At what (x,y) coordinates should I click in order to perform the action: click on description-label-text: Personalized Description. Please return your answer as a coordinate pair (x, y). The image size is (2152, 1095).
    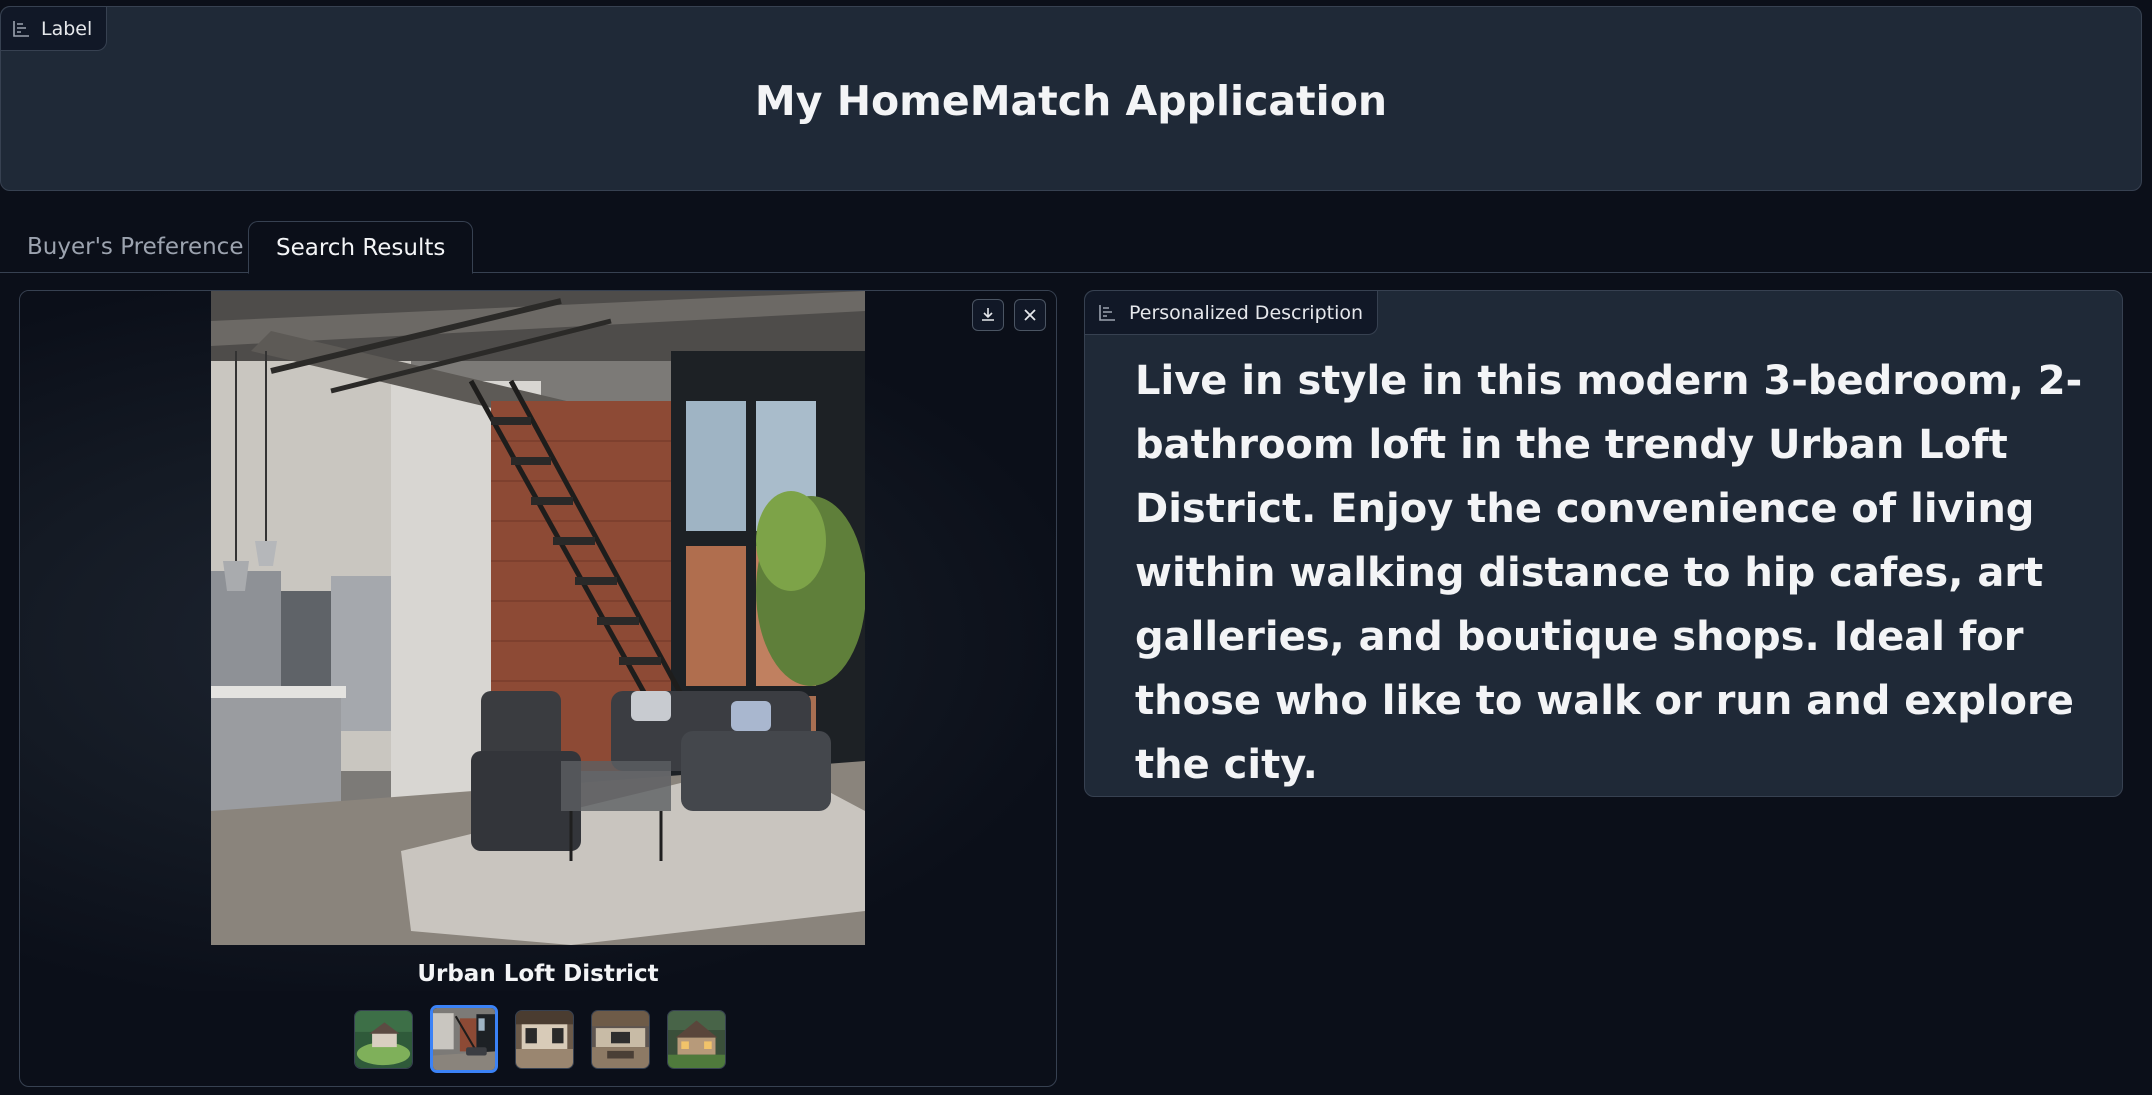
    Looking at the image, I should click on (1246, 312).